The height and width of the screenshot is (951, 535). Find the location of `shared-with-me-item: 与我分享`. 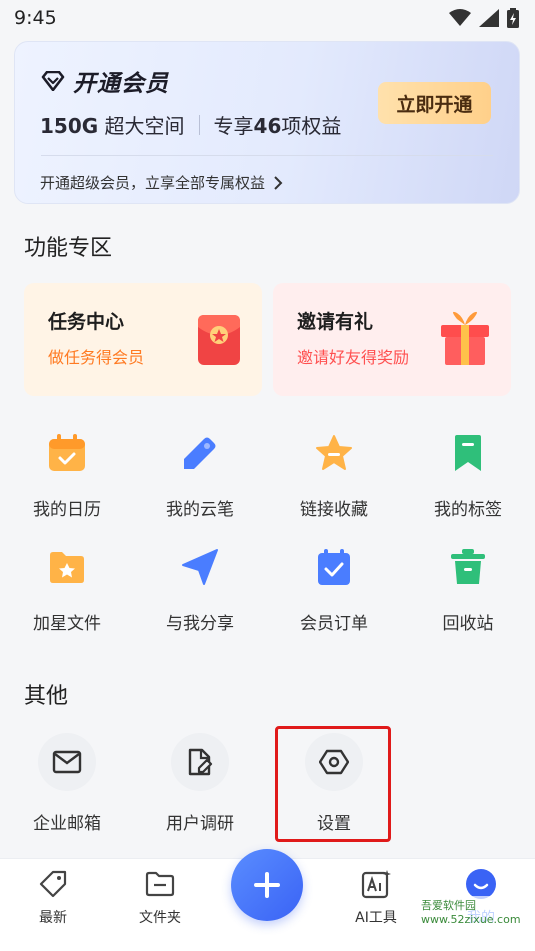

shared-with-me-item: 与我分享 is located at coordinates (200, 589).